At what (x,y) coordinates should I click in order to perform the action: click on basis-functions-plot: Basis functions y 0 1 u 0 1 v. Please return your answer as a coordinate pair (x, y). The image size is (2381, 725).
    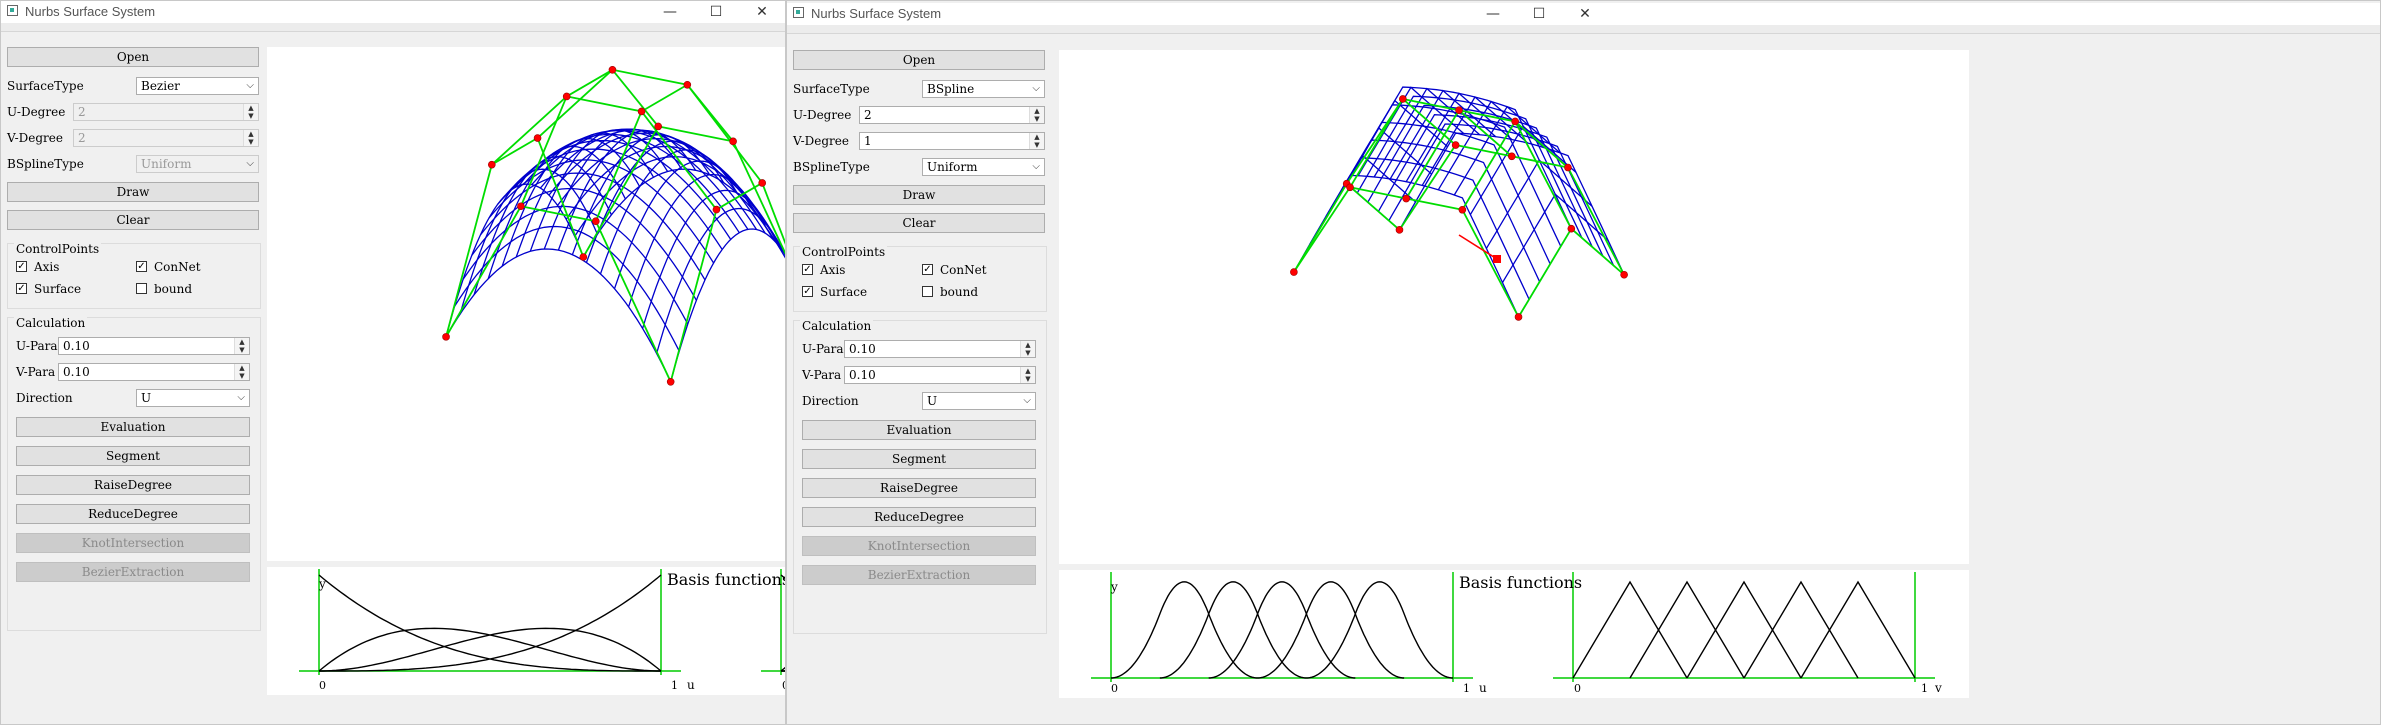
    Looking at the image, I should click on (542, 630).